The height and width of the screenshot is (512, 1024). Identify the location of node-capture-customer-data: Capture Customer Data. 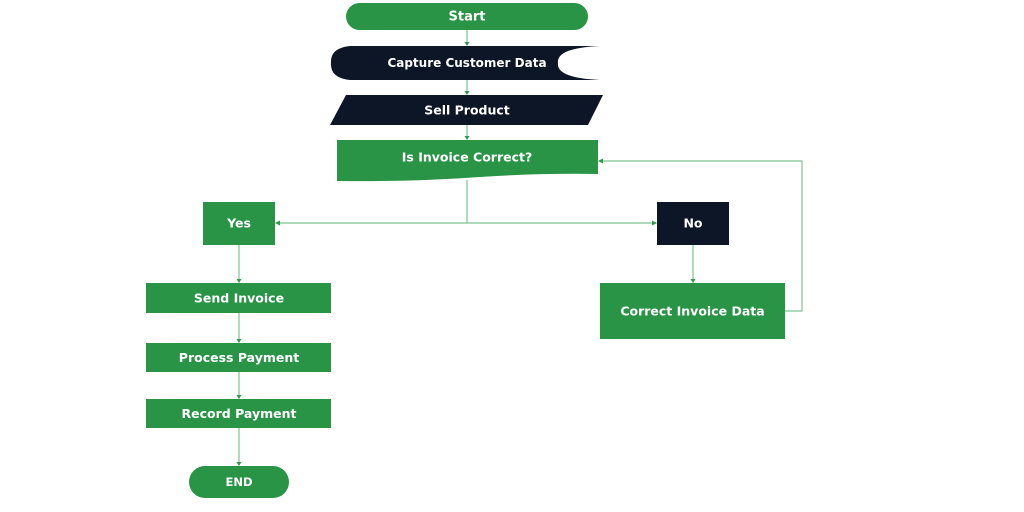
(465, 63).